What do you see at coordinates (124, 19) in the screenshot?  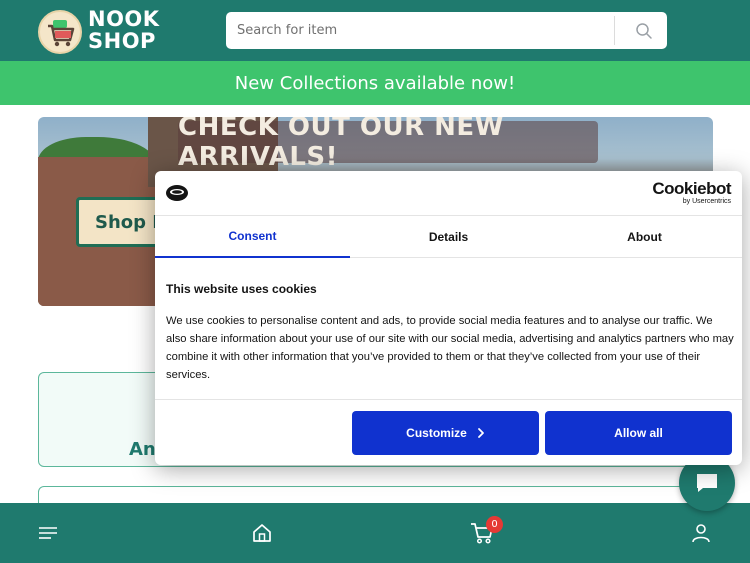 I see `logo-line-1: NOOK` at bounding box center [124, 19].